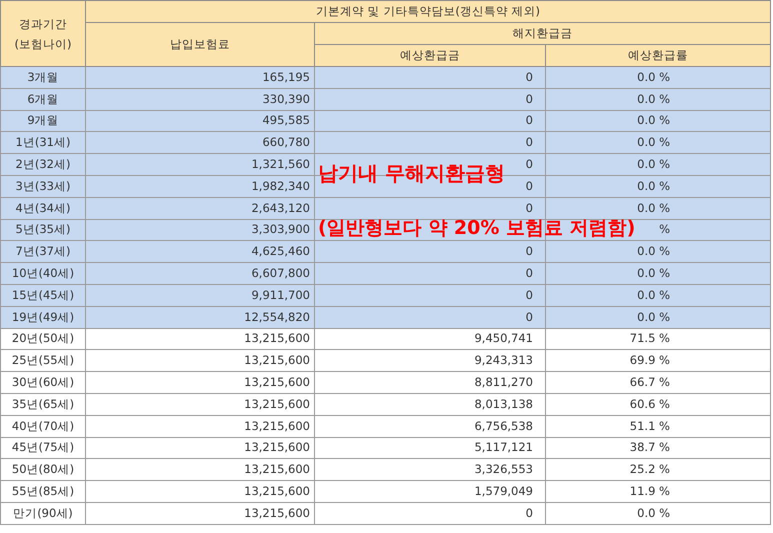 This screenshot has width=773, height=533. I want to click on premium-cell: 1,982,340, so click(200, 186).